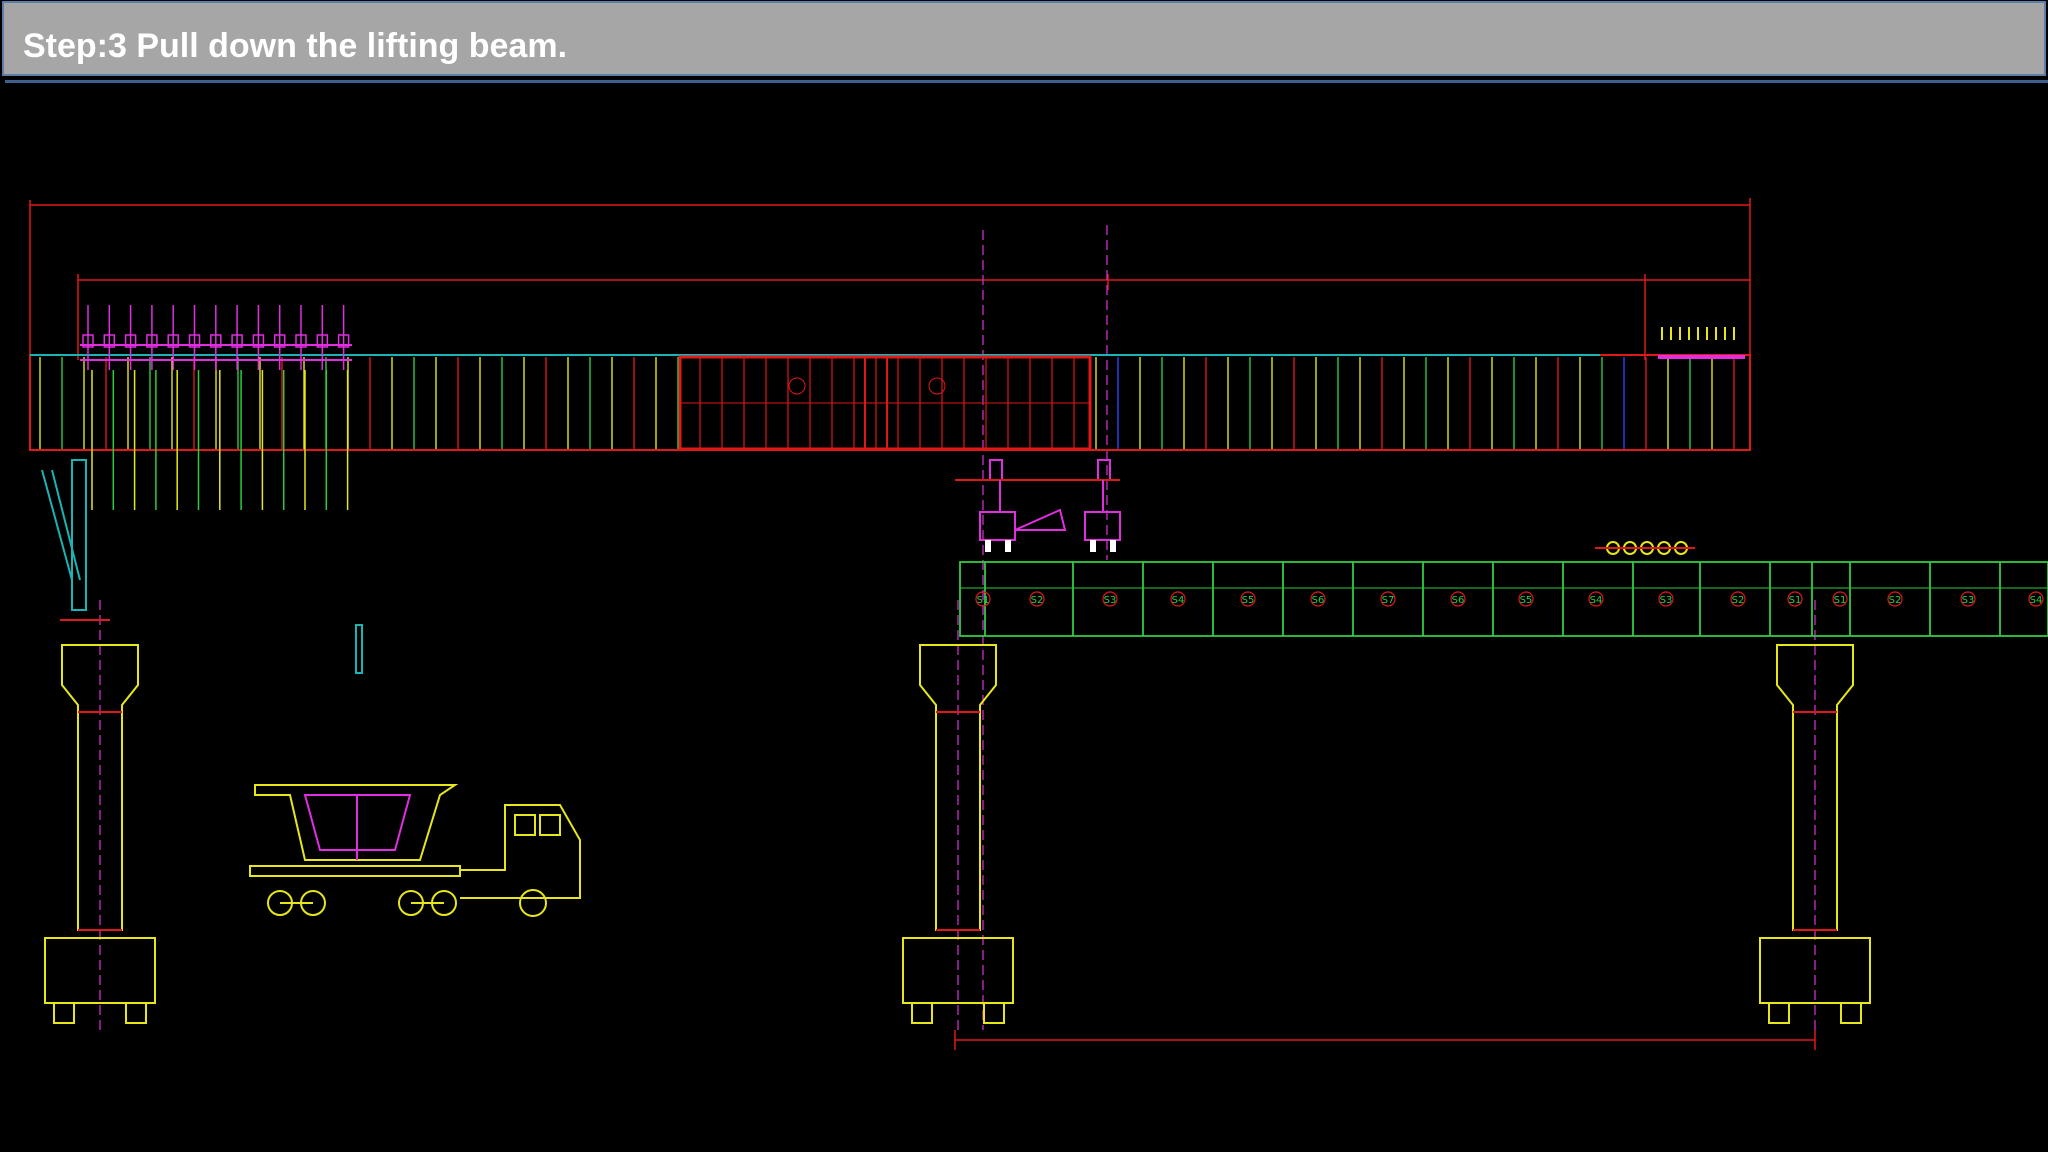 The width and height of the screenshot is (2048, 1152). I want to click on rear-hoist, so click(1645, 548).